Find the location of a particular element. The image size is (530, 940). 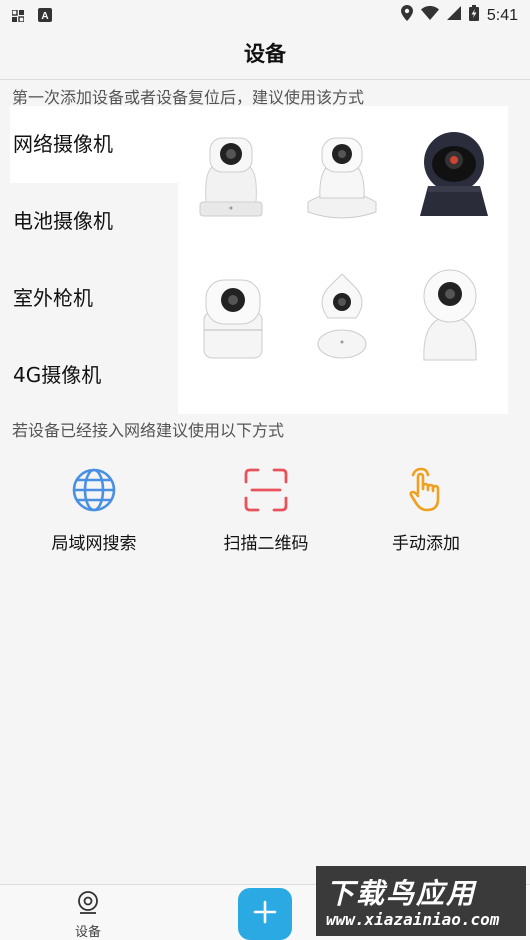

nav-tab-device: 设备 is located at coordinates (88, 915).